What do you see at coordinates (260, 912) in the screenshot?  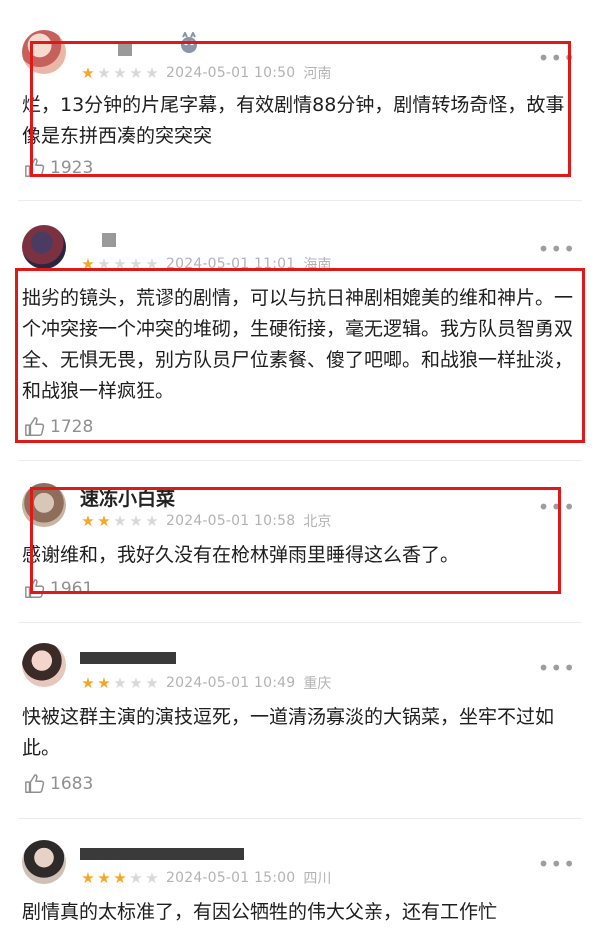 I see `review-text: 剧情真的太标准了，有因公牺牲的伟大父亲，还有工作忙` at bounding box center [260, 912].